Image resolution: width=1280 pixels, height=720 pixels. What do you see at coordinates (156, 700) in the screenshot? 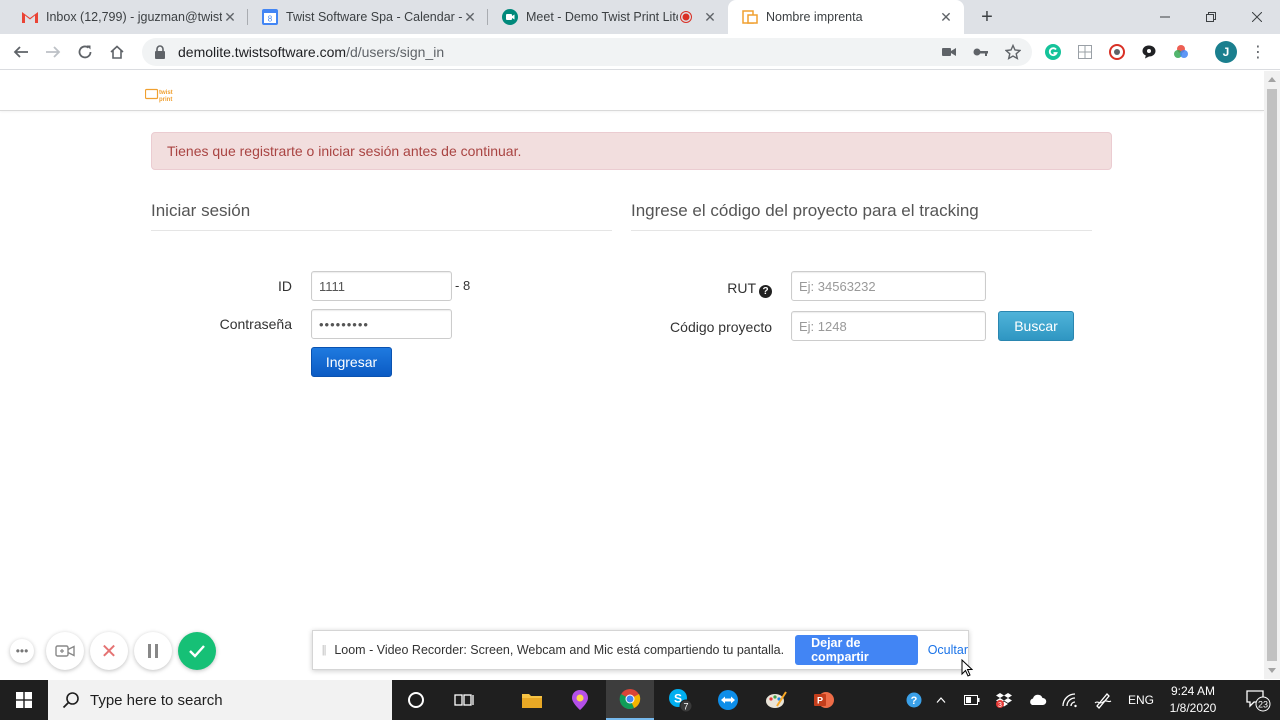
I see `search-placeholder: Type here to search` at bounding box center [156, 700].